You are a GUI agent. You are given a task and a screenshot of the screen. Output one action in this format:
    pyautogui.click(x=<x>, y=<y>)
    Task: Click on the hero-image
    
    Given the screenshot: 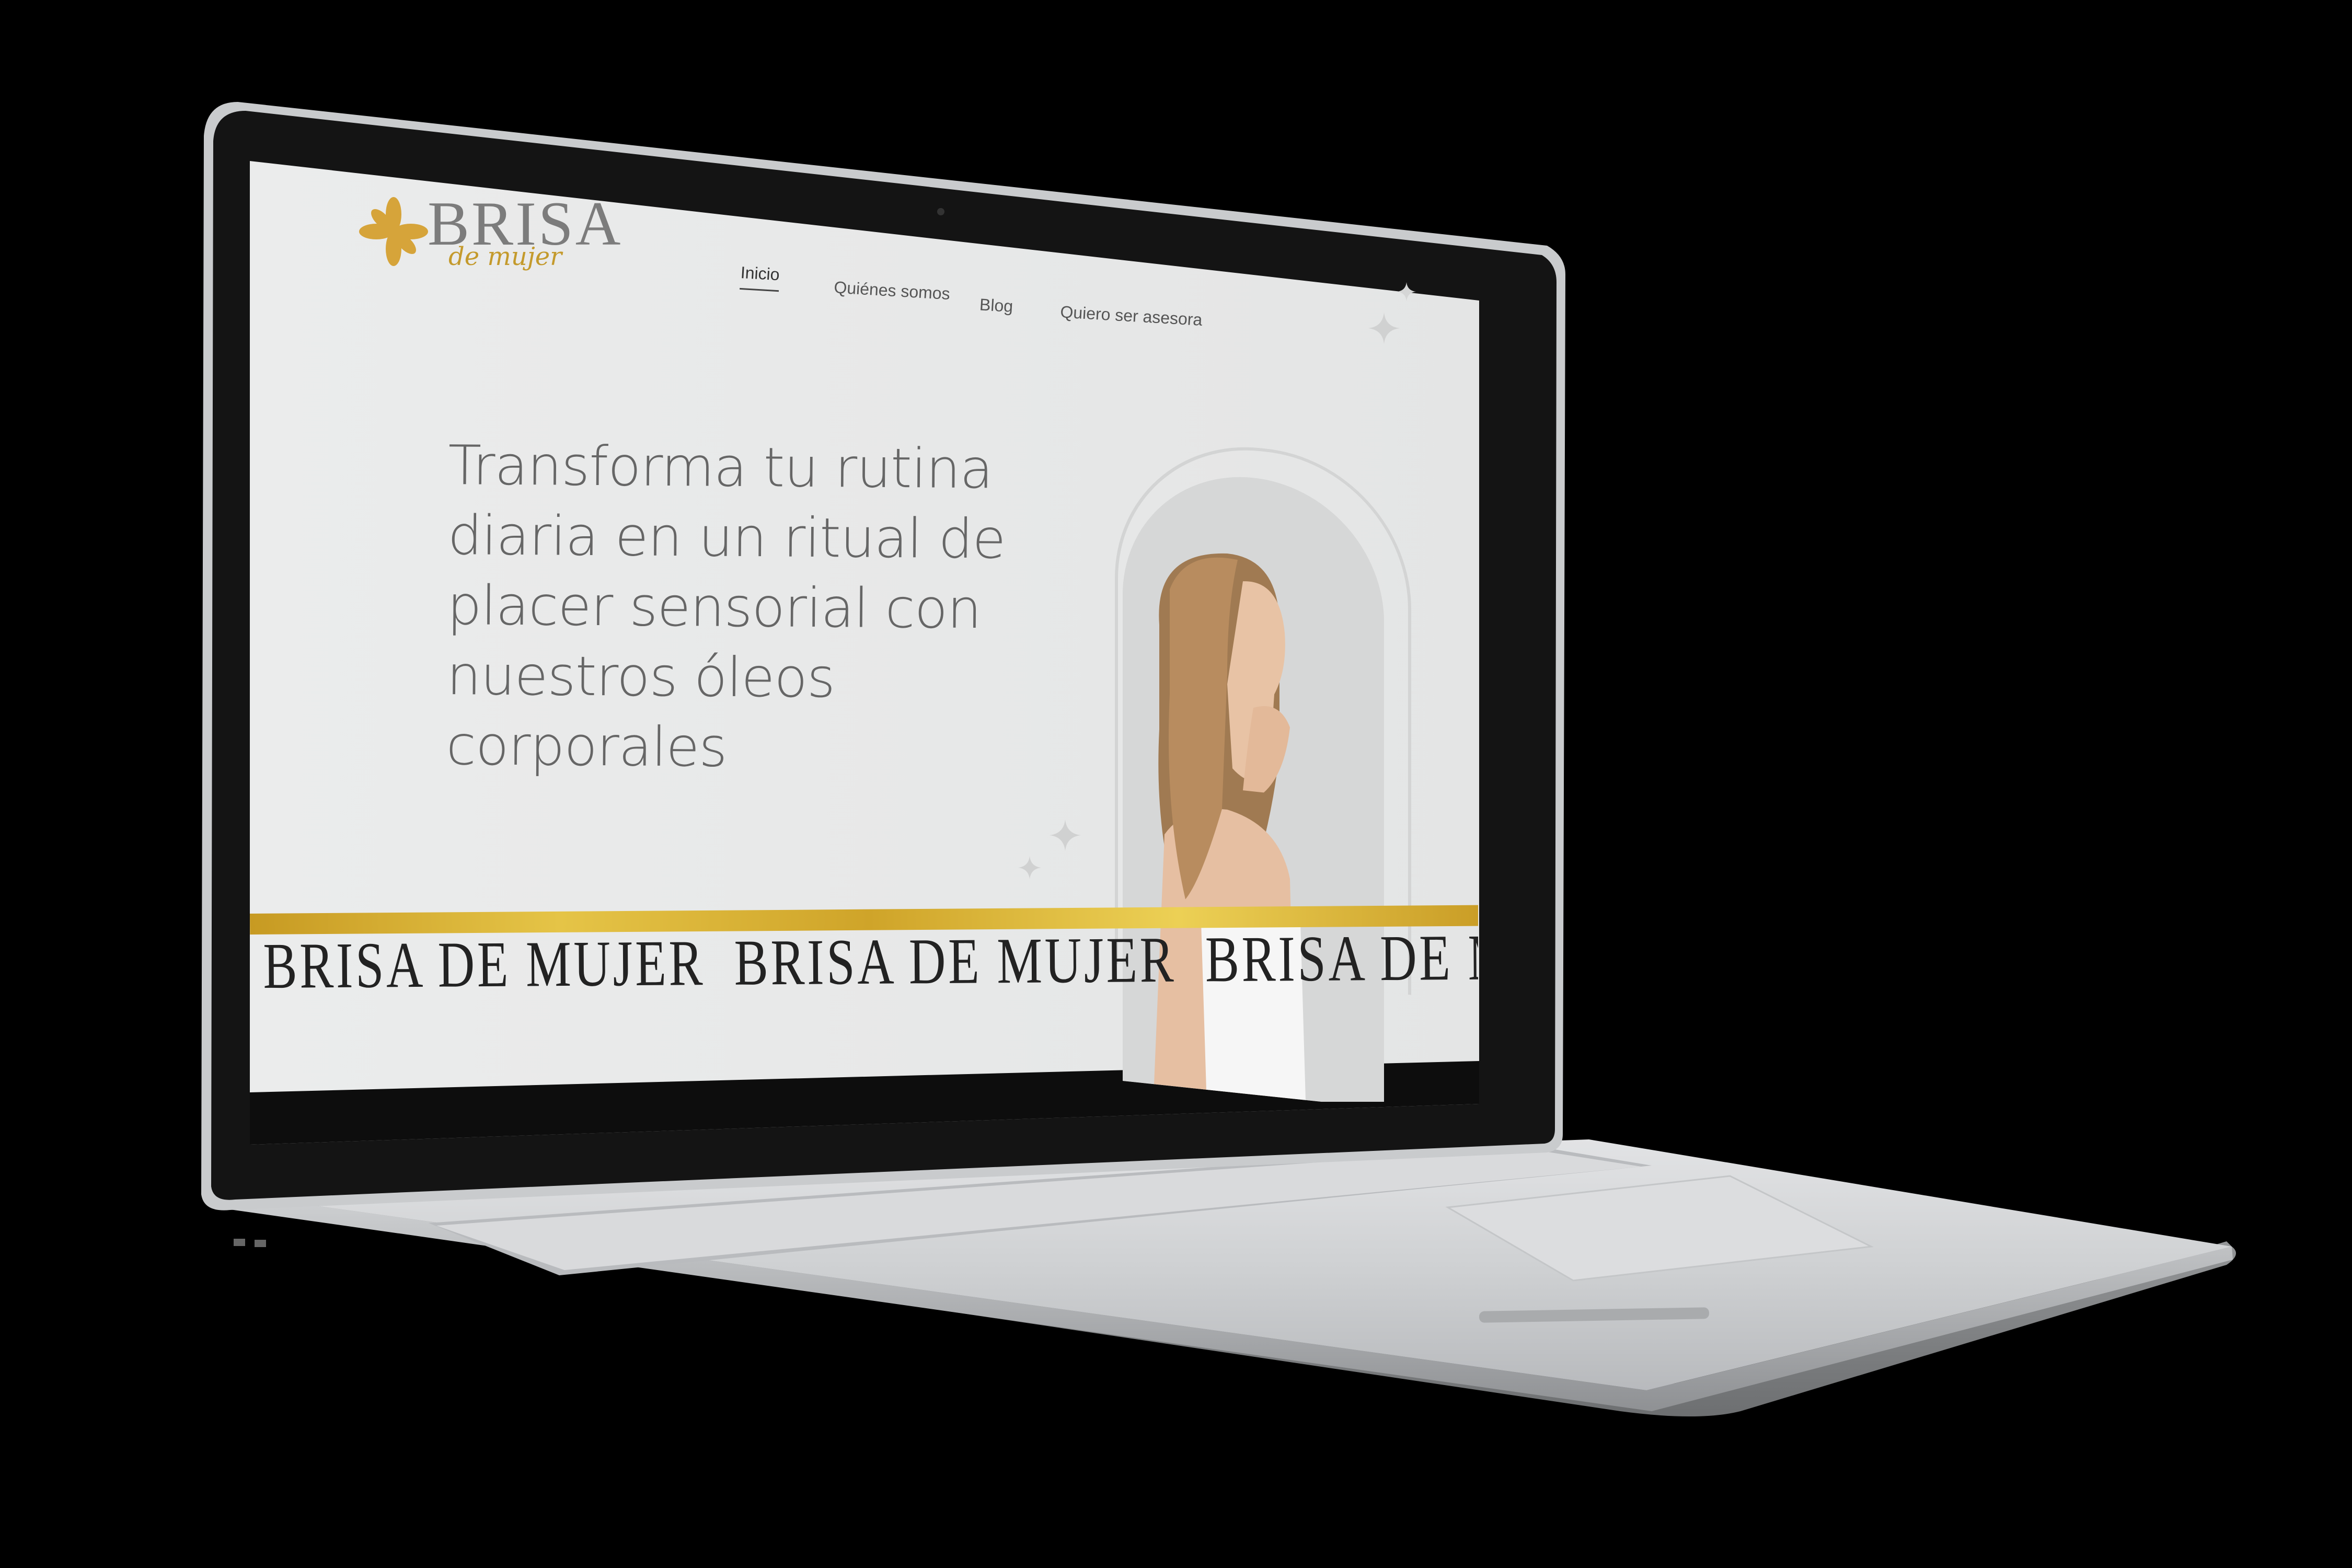 What is the action you would take?
    pyautogui.click(x=1253, y=783)
    